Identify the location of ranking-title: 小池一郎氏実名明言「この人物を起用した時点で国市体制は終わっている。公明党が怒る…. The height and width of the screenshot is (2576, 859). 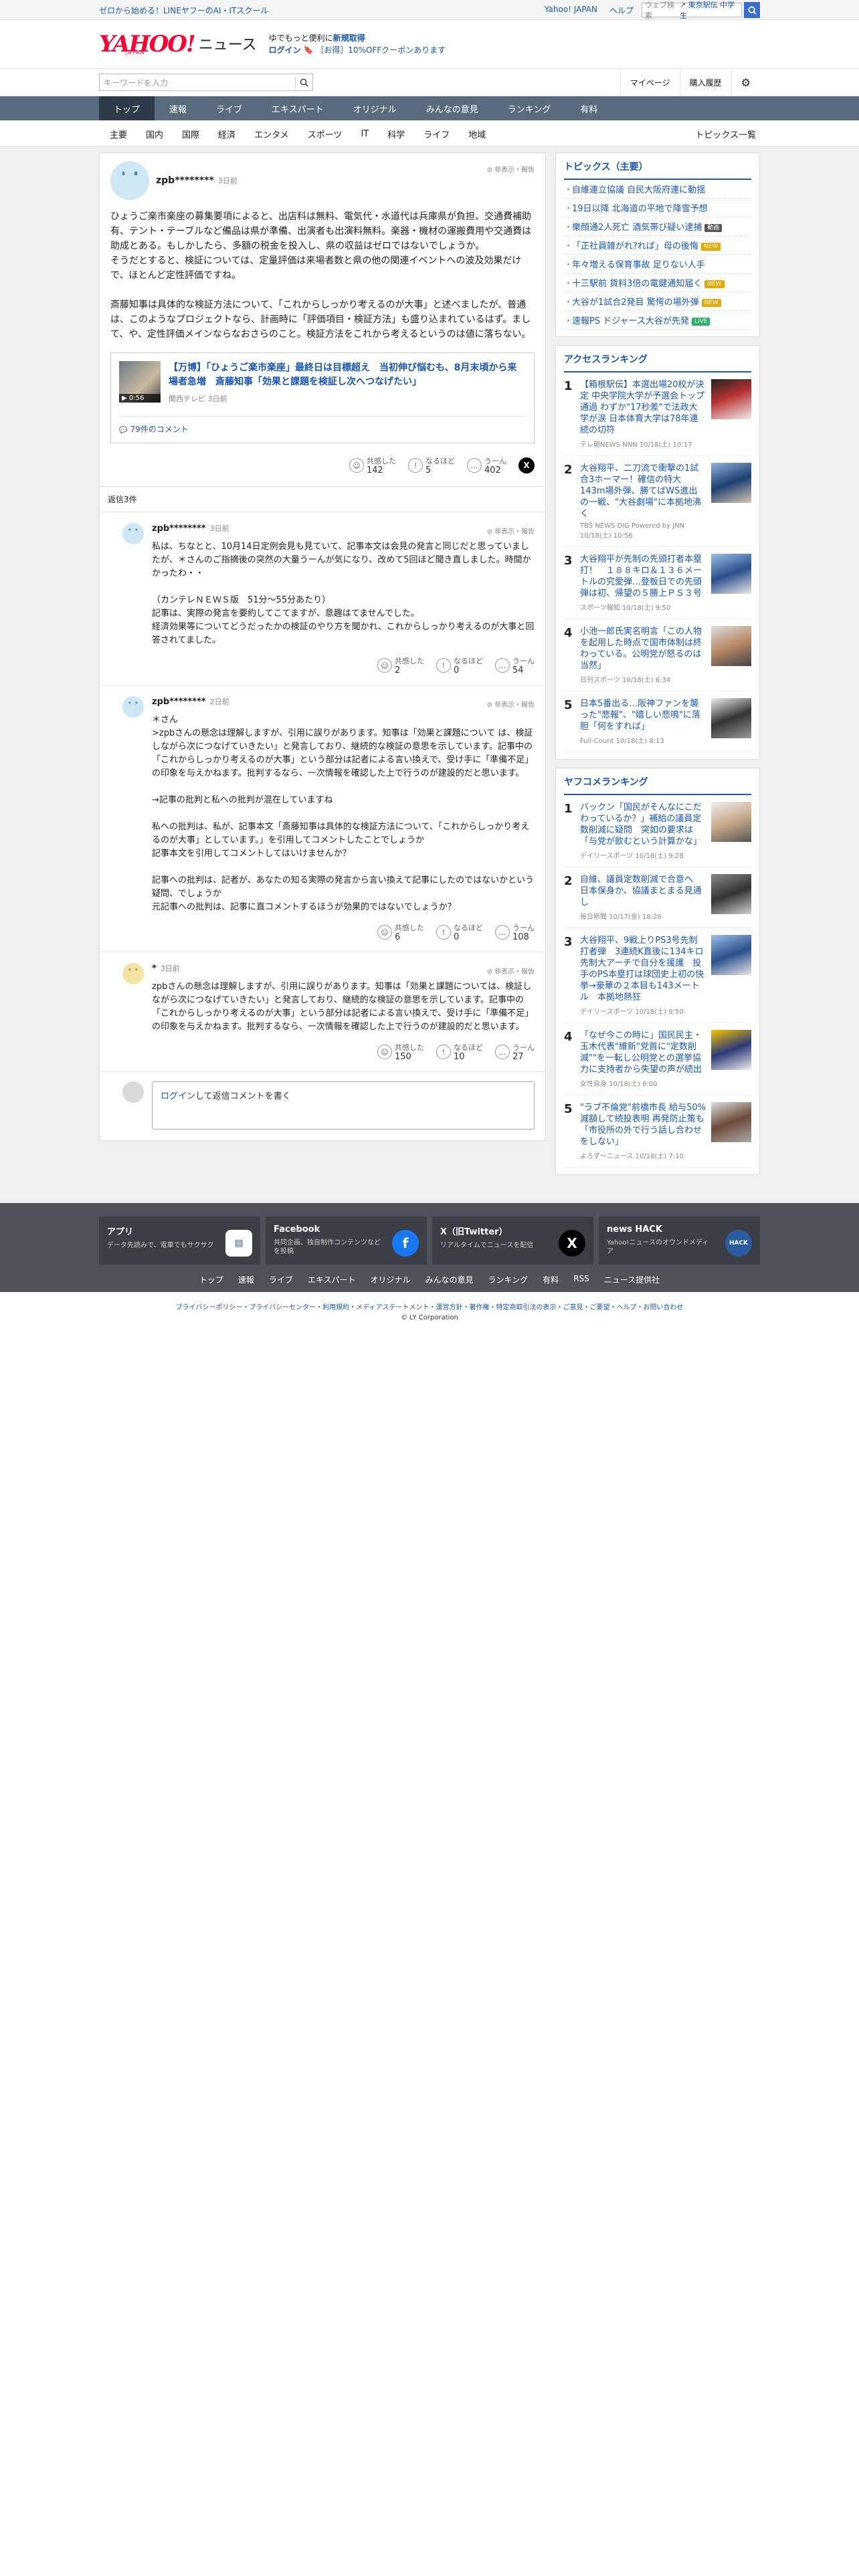
(643, 648).